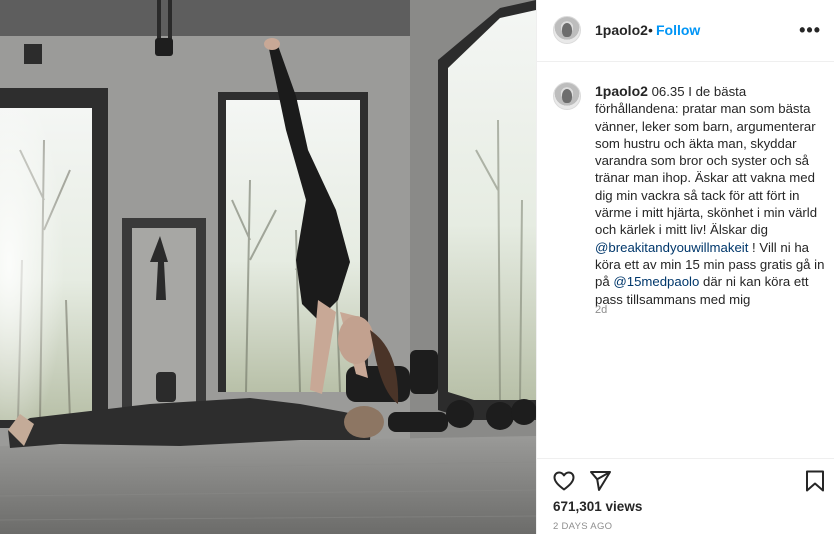 The height and width of the screenshot is (534, 834). I want to click on heart-icon, so click(564, 481).